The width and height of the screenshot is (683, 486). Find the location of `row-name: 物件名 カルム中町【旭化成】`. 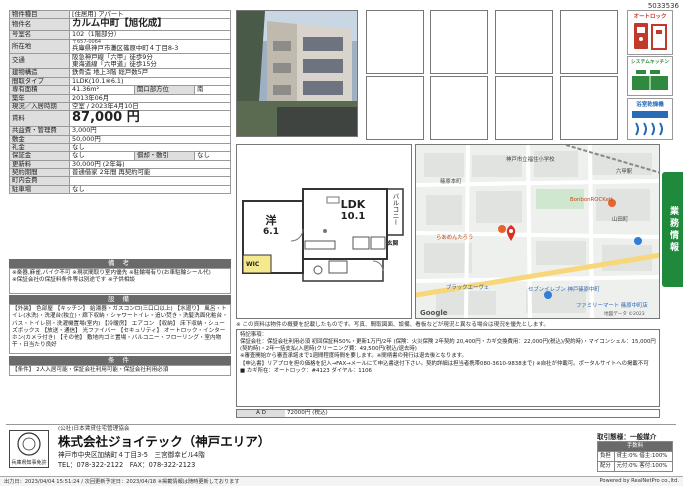

row-name: 物件名 カルム中町【旭化成】 is located at coordinates (120, 25).